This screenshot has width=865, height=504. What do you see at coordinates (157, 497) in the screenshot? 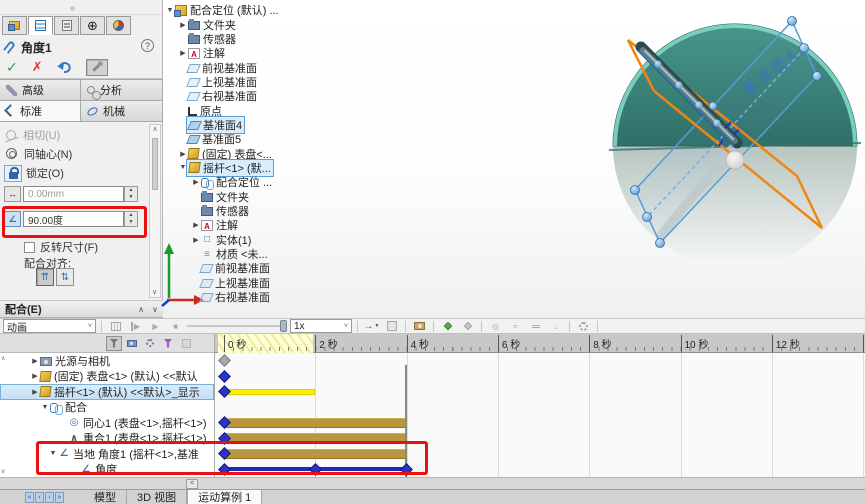
I see `document-tab-2: 3D 视图` at bounding box center [157, 497].